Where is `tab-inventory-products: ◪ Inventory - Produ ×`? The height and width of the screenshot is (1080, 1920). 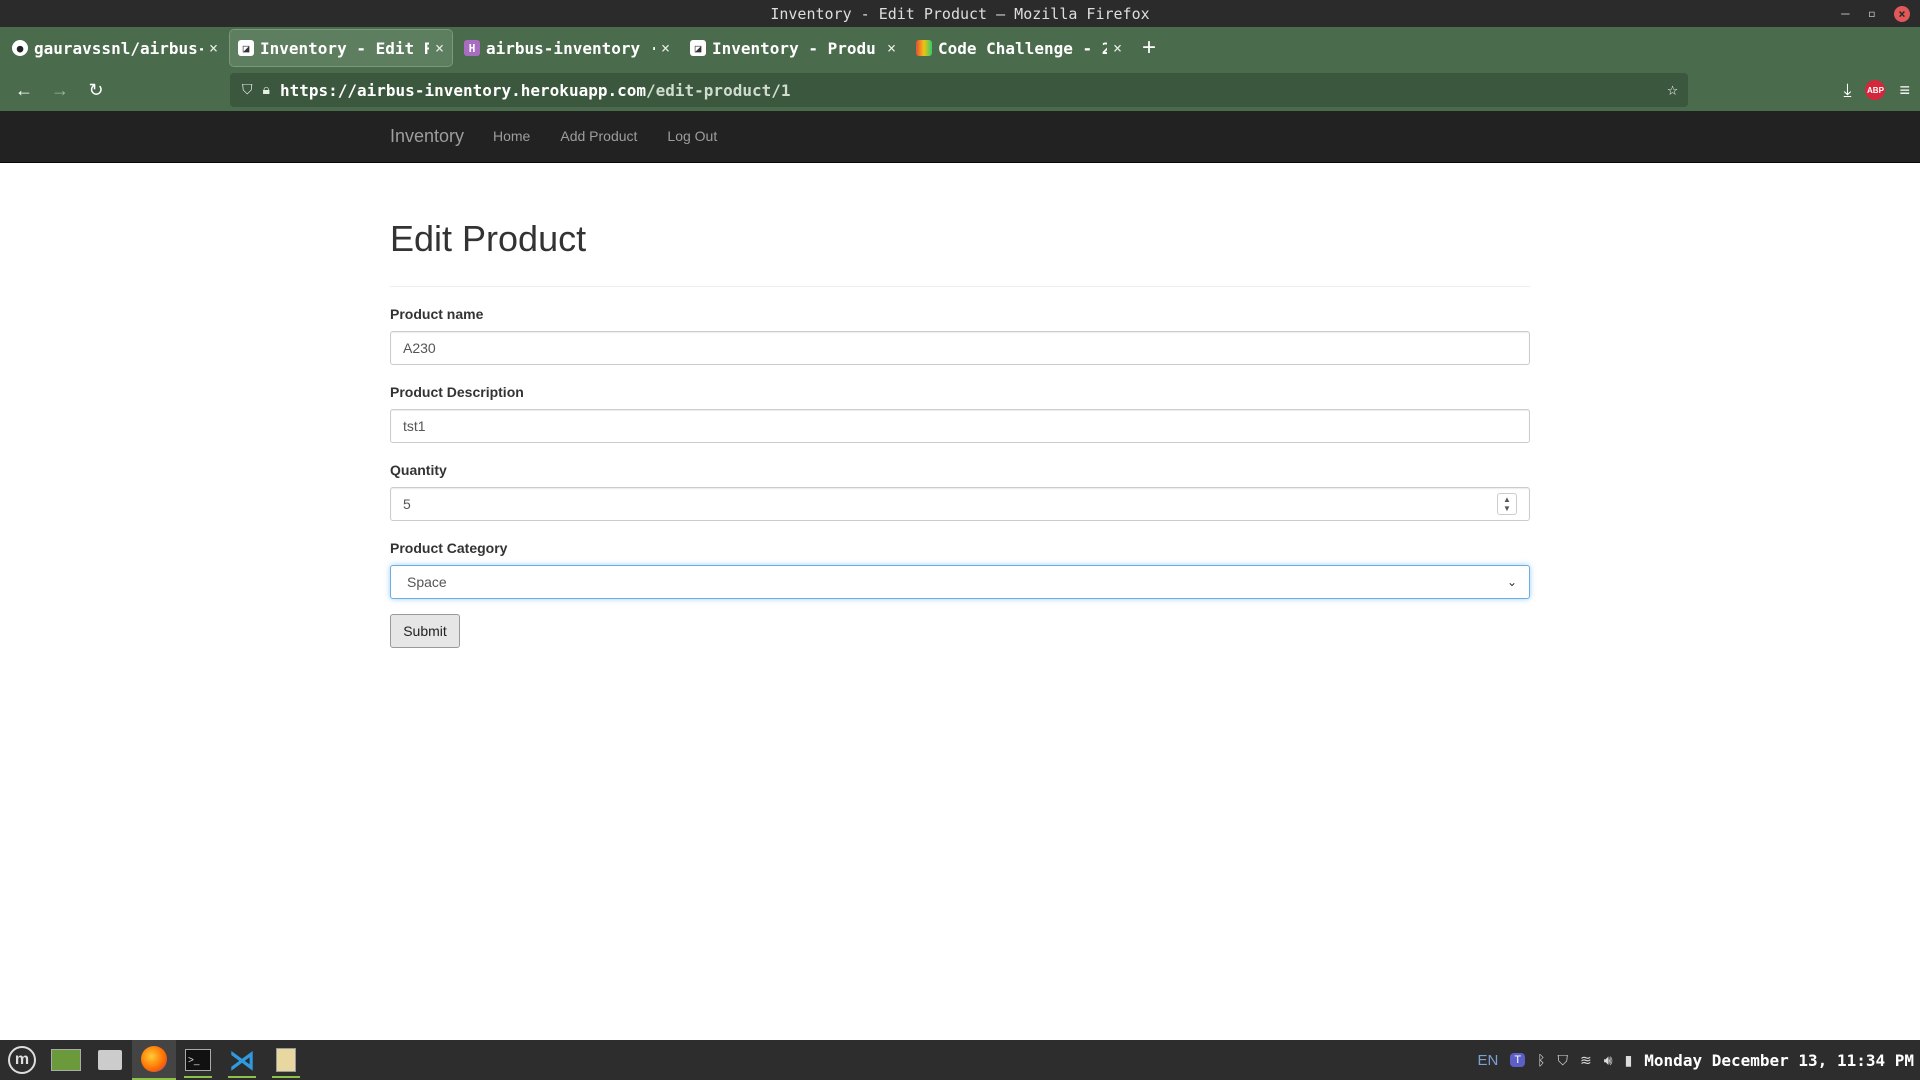
tab-inventory-products: ◪ Inventory - Produ × is located at coordinates (793, 48).